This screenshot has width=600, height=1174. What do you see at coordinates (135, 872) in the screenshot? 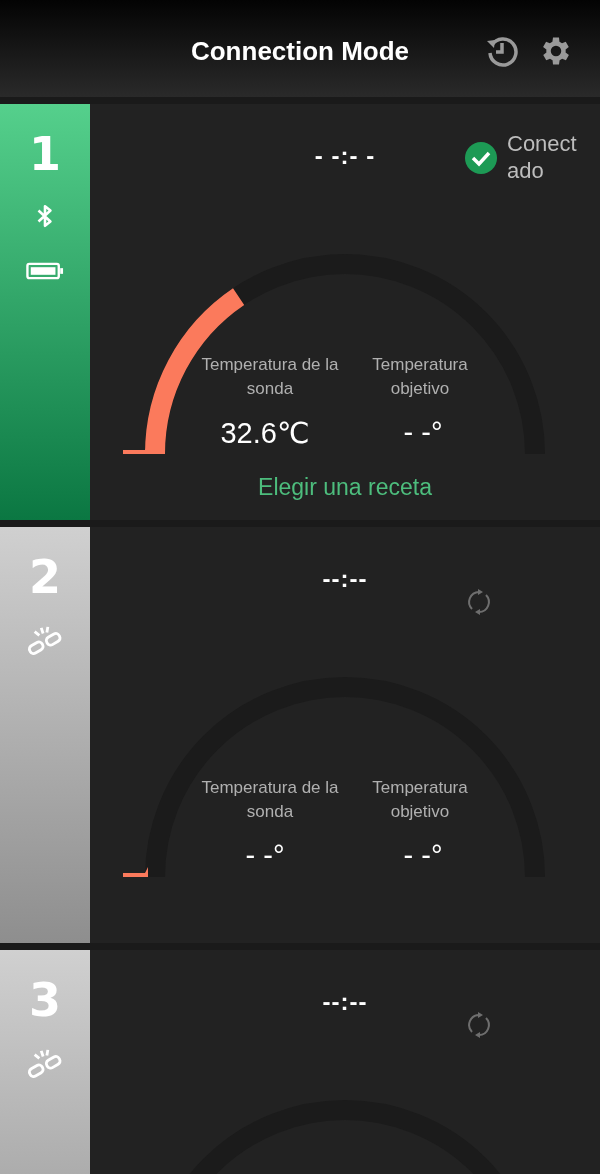
I see `gauge-start-marker` at bounding box center [135, 872].